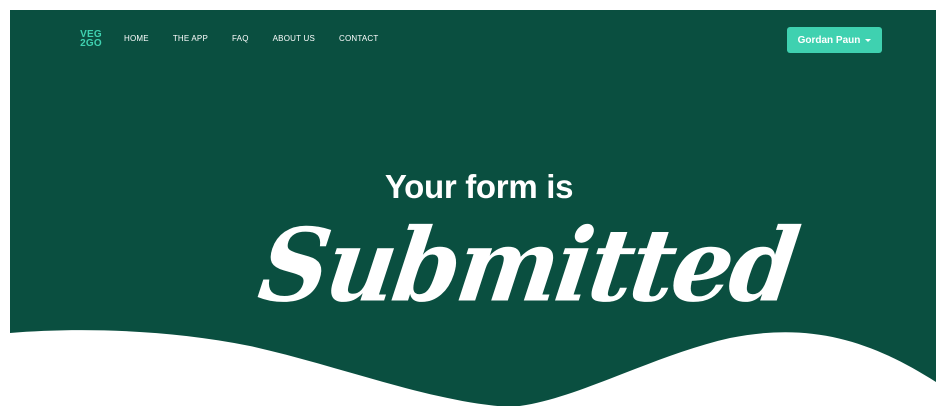 The image size is (936, 407). What do you see at coordinates (190, 38) in the screenshot?
I see `nav-item-the-app: THE APP` at bounding box center [190, 38].